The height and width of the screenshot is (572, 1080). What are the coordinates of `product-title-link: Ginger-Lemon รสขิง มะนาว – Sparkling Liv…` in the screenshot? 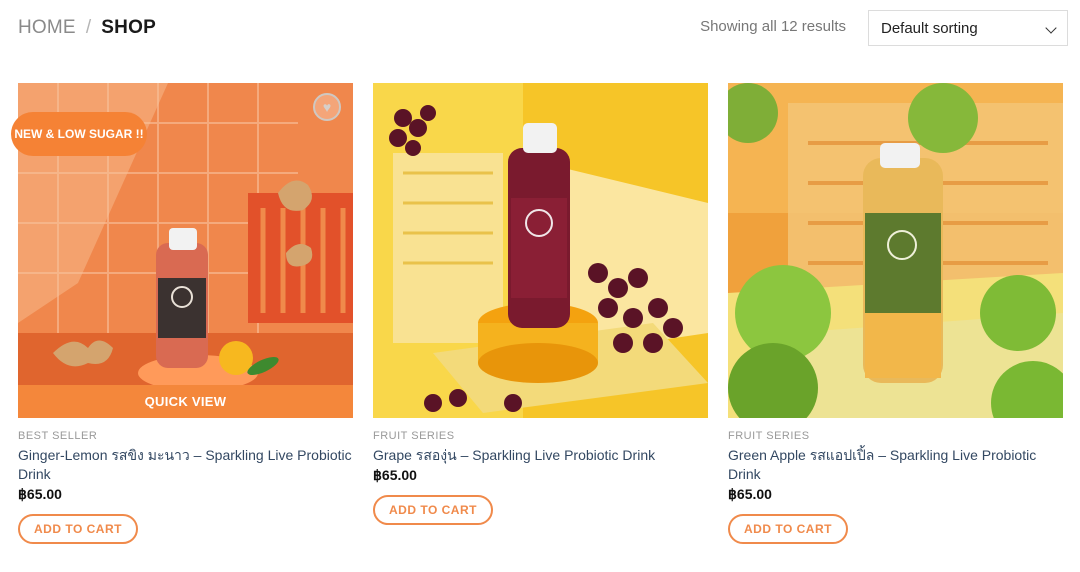 It's located at (185, 465).